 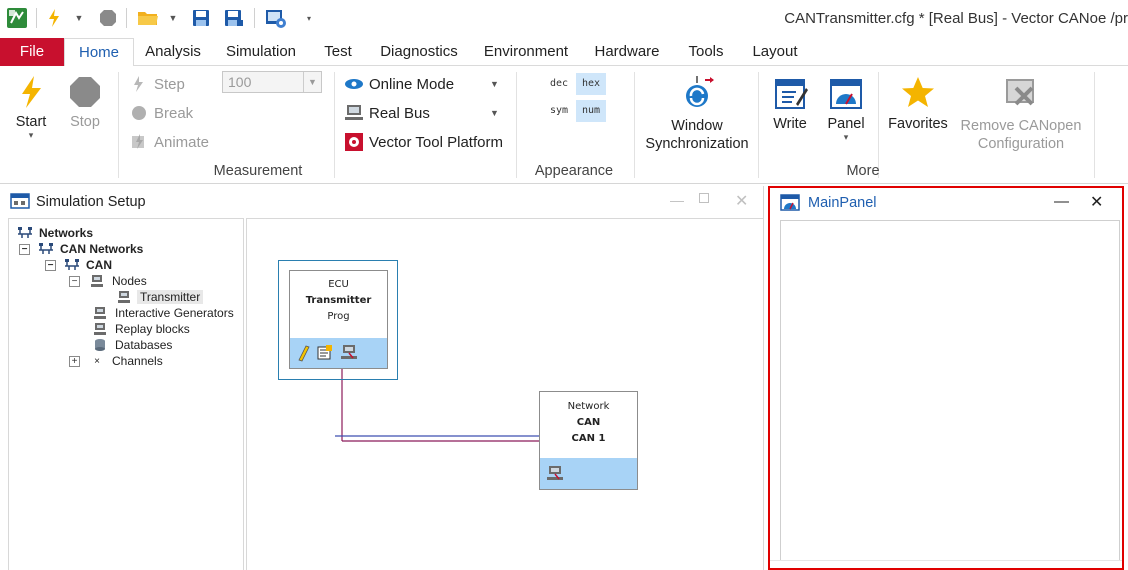 I want to click on num-toggle: num, so click(x=591, y=111).